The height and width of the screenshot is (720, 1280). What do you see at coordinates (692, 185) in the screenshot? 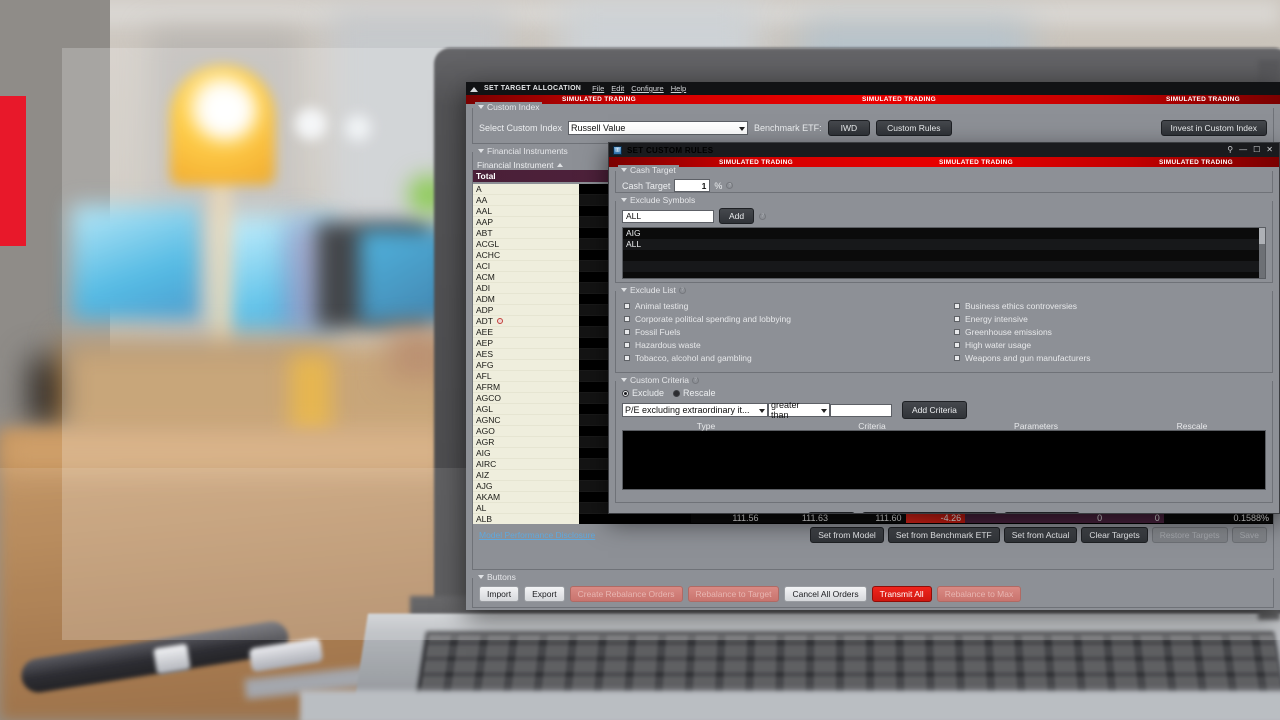
I see `cash-target-input: 1` at bounding box center [692, 185].